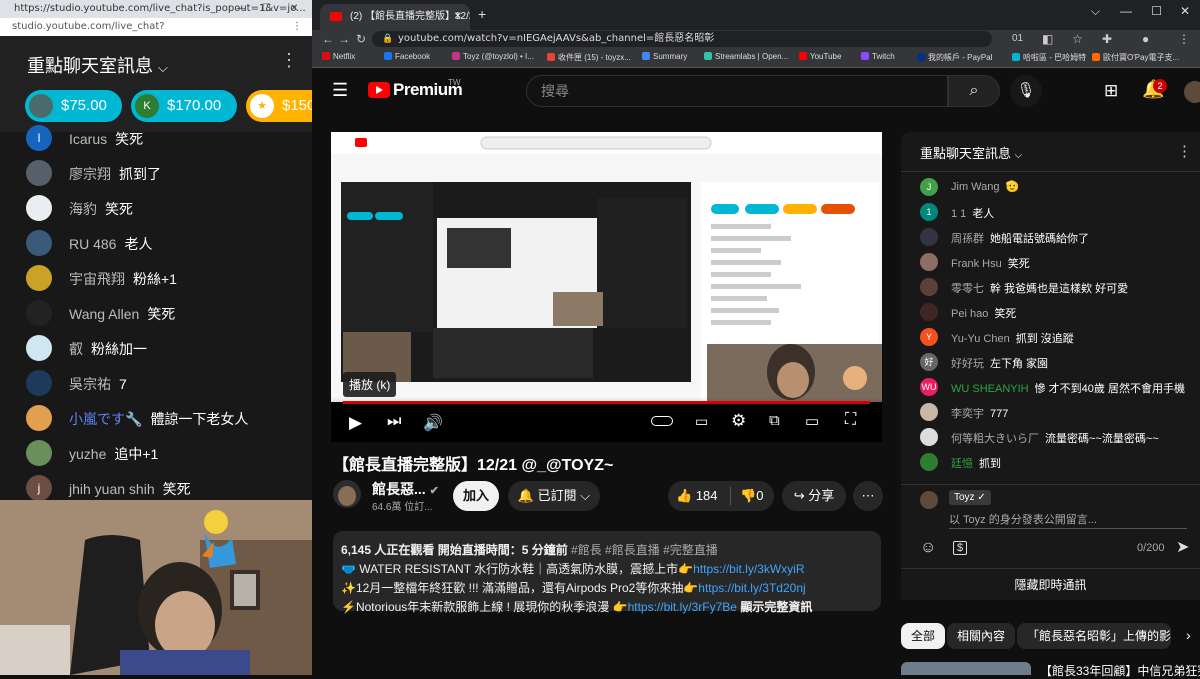 This screenshot has height=679, width=1200. What do you see at coordinates (1068, 388) in the screenshot?
I see `message-author: WU SHEANYIH 慘 才不到40歲 居然不會用手機` at bounding box center [1068, 388].